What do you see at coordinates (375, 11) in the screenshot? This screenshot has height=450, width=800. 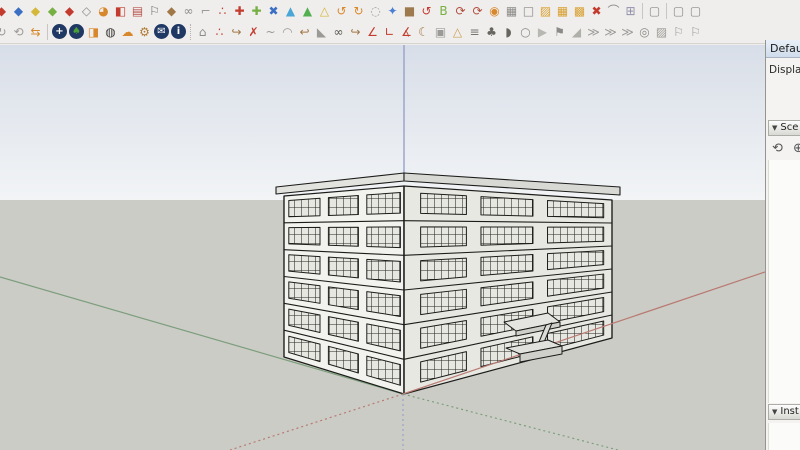 I see `ring-tool-icon: ◌` at bounding box center [375, 11].